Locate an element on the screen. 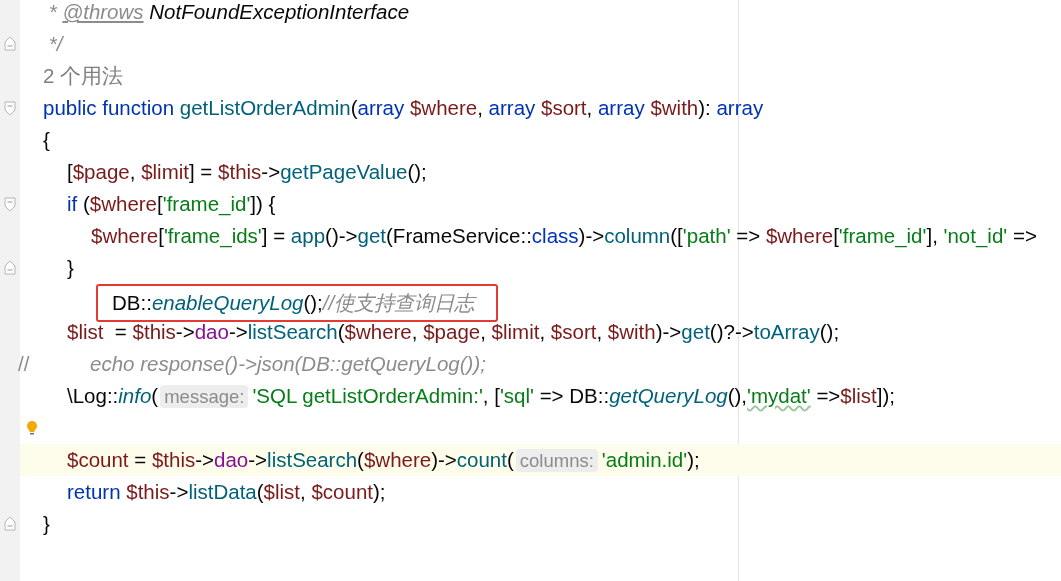 This screenshot has width=1061, height=581. code-line: 2 个用法 is located at coordinates (83, 75).